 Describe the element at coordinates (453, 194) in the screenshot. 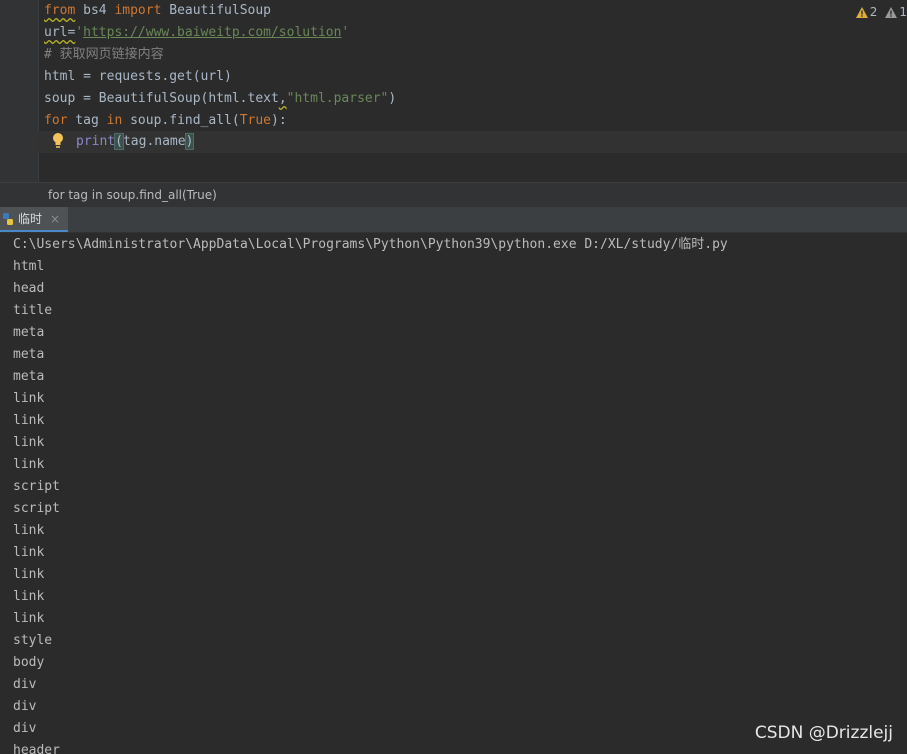

I see `breadcrumb: for tag in soup.find_all(True)` at that location.